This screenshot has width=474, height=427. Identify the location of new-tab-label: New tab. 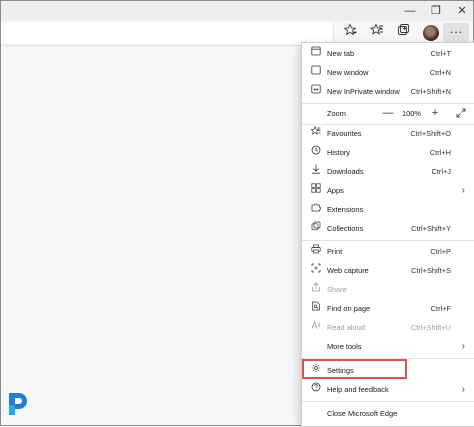
(341, 53).